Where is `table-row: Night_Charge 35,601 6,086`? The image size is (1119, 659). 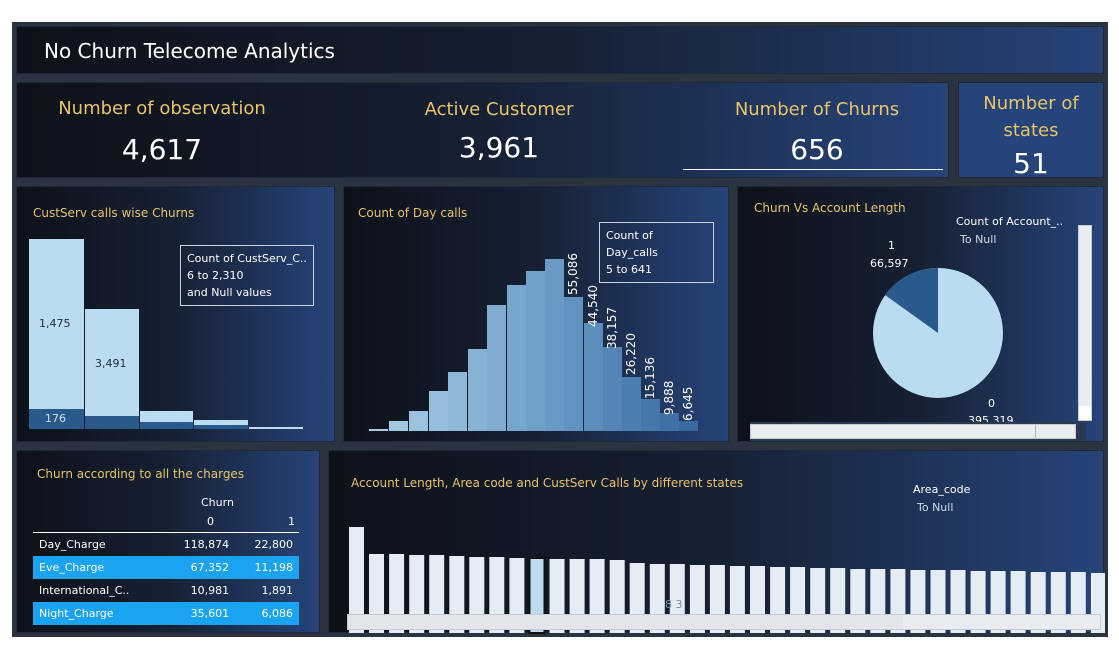 table-row: Night_Charge 35,601 6,086 is located at coordinates (166, 613).